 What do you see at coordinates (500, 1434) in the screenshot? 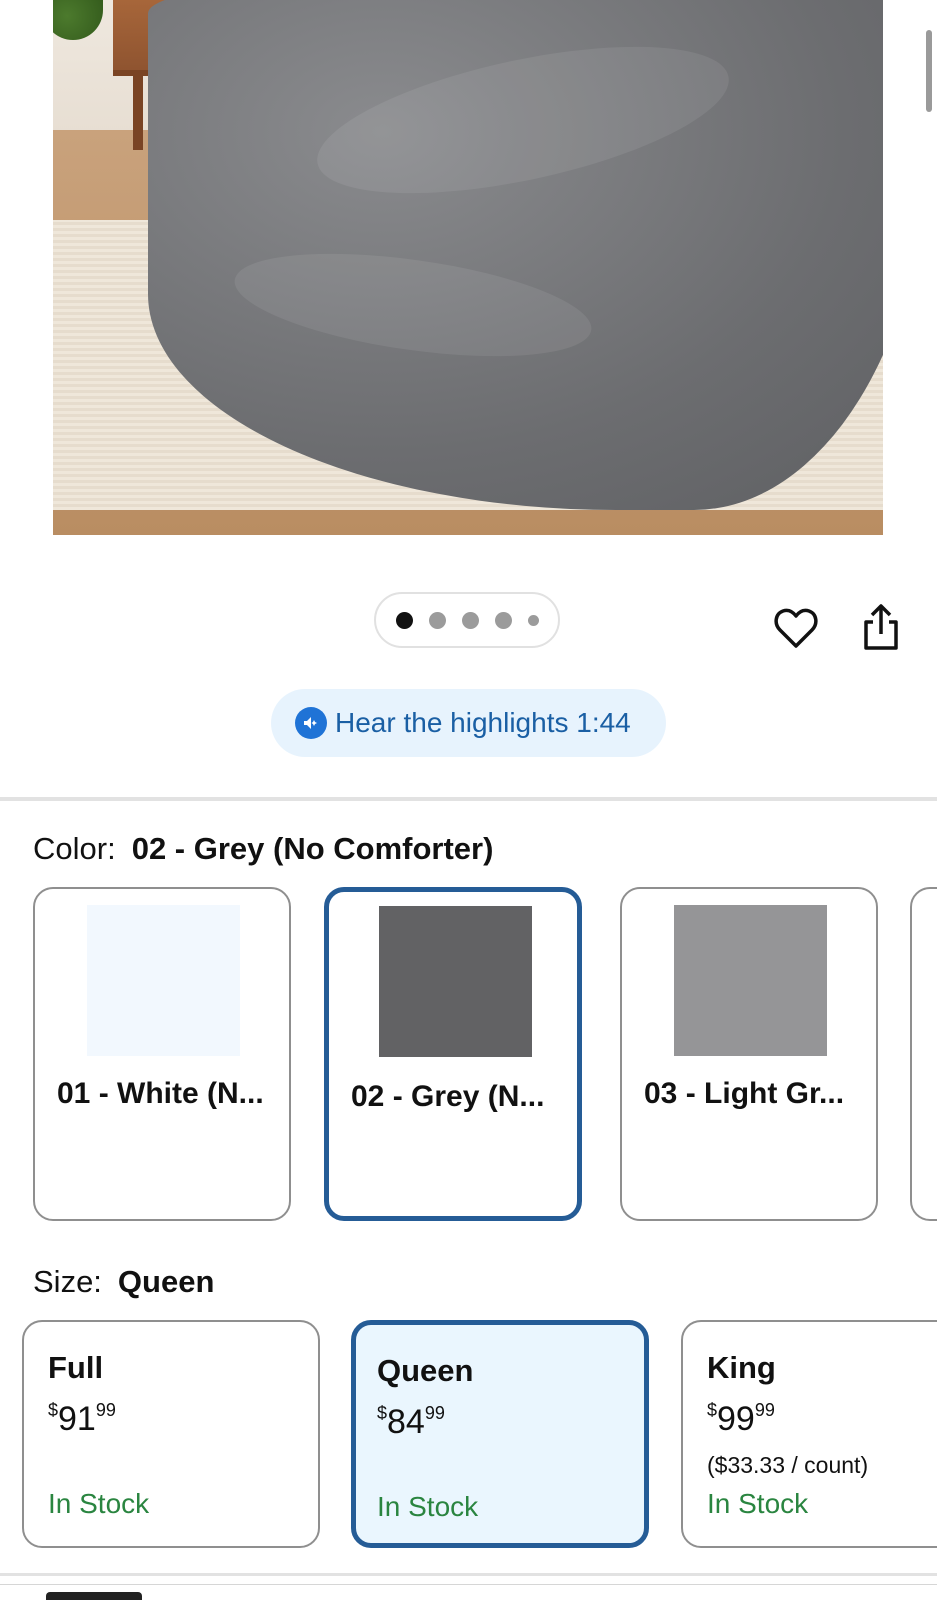
I see `size-option-queen: Queen $8499 In Stock` at bounding box center [500, 1434].